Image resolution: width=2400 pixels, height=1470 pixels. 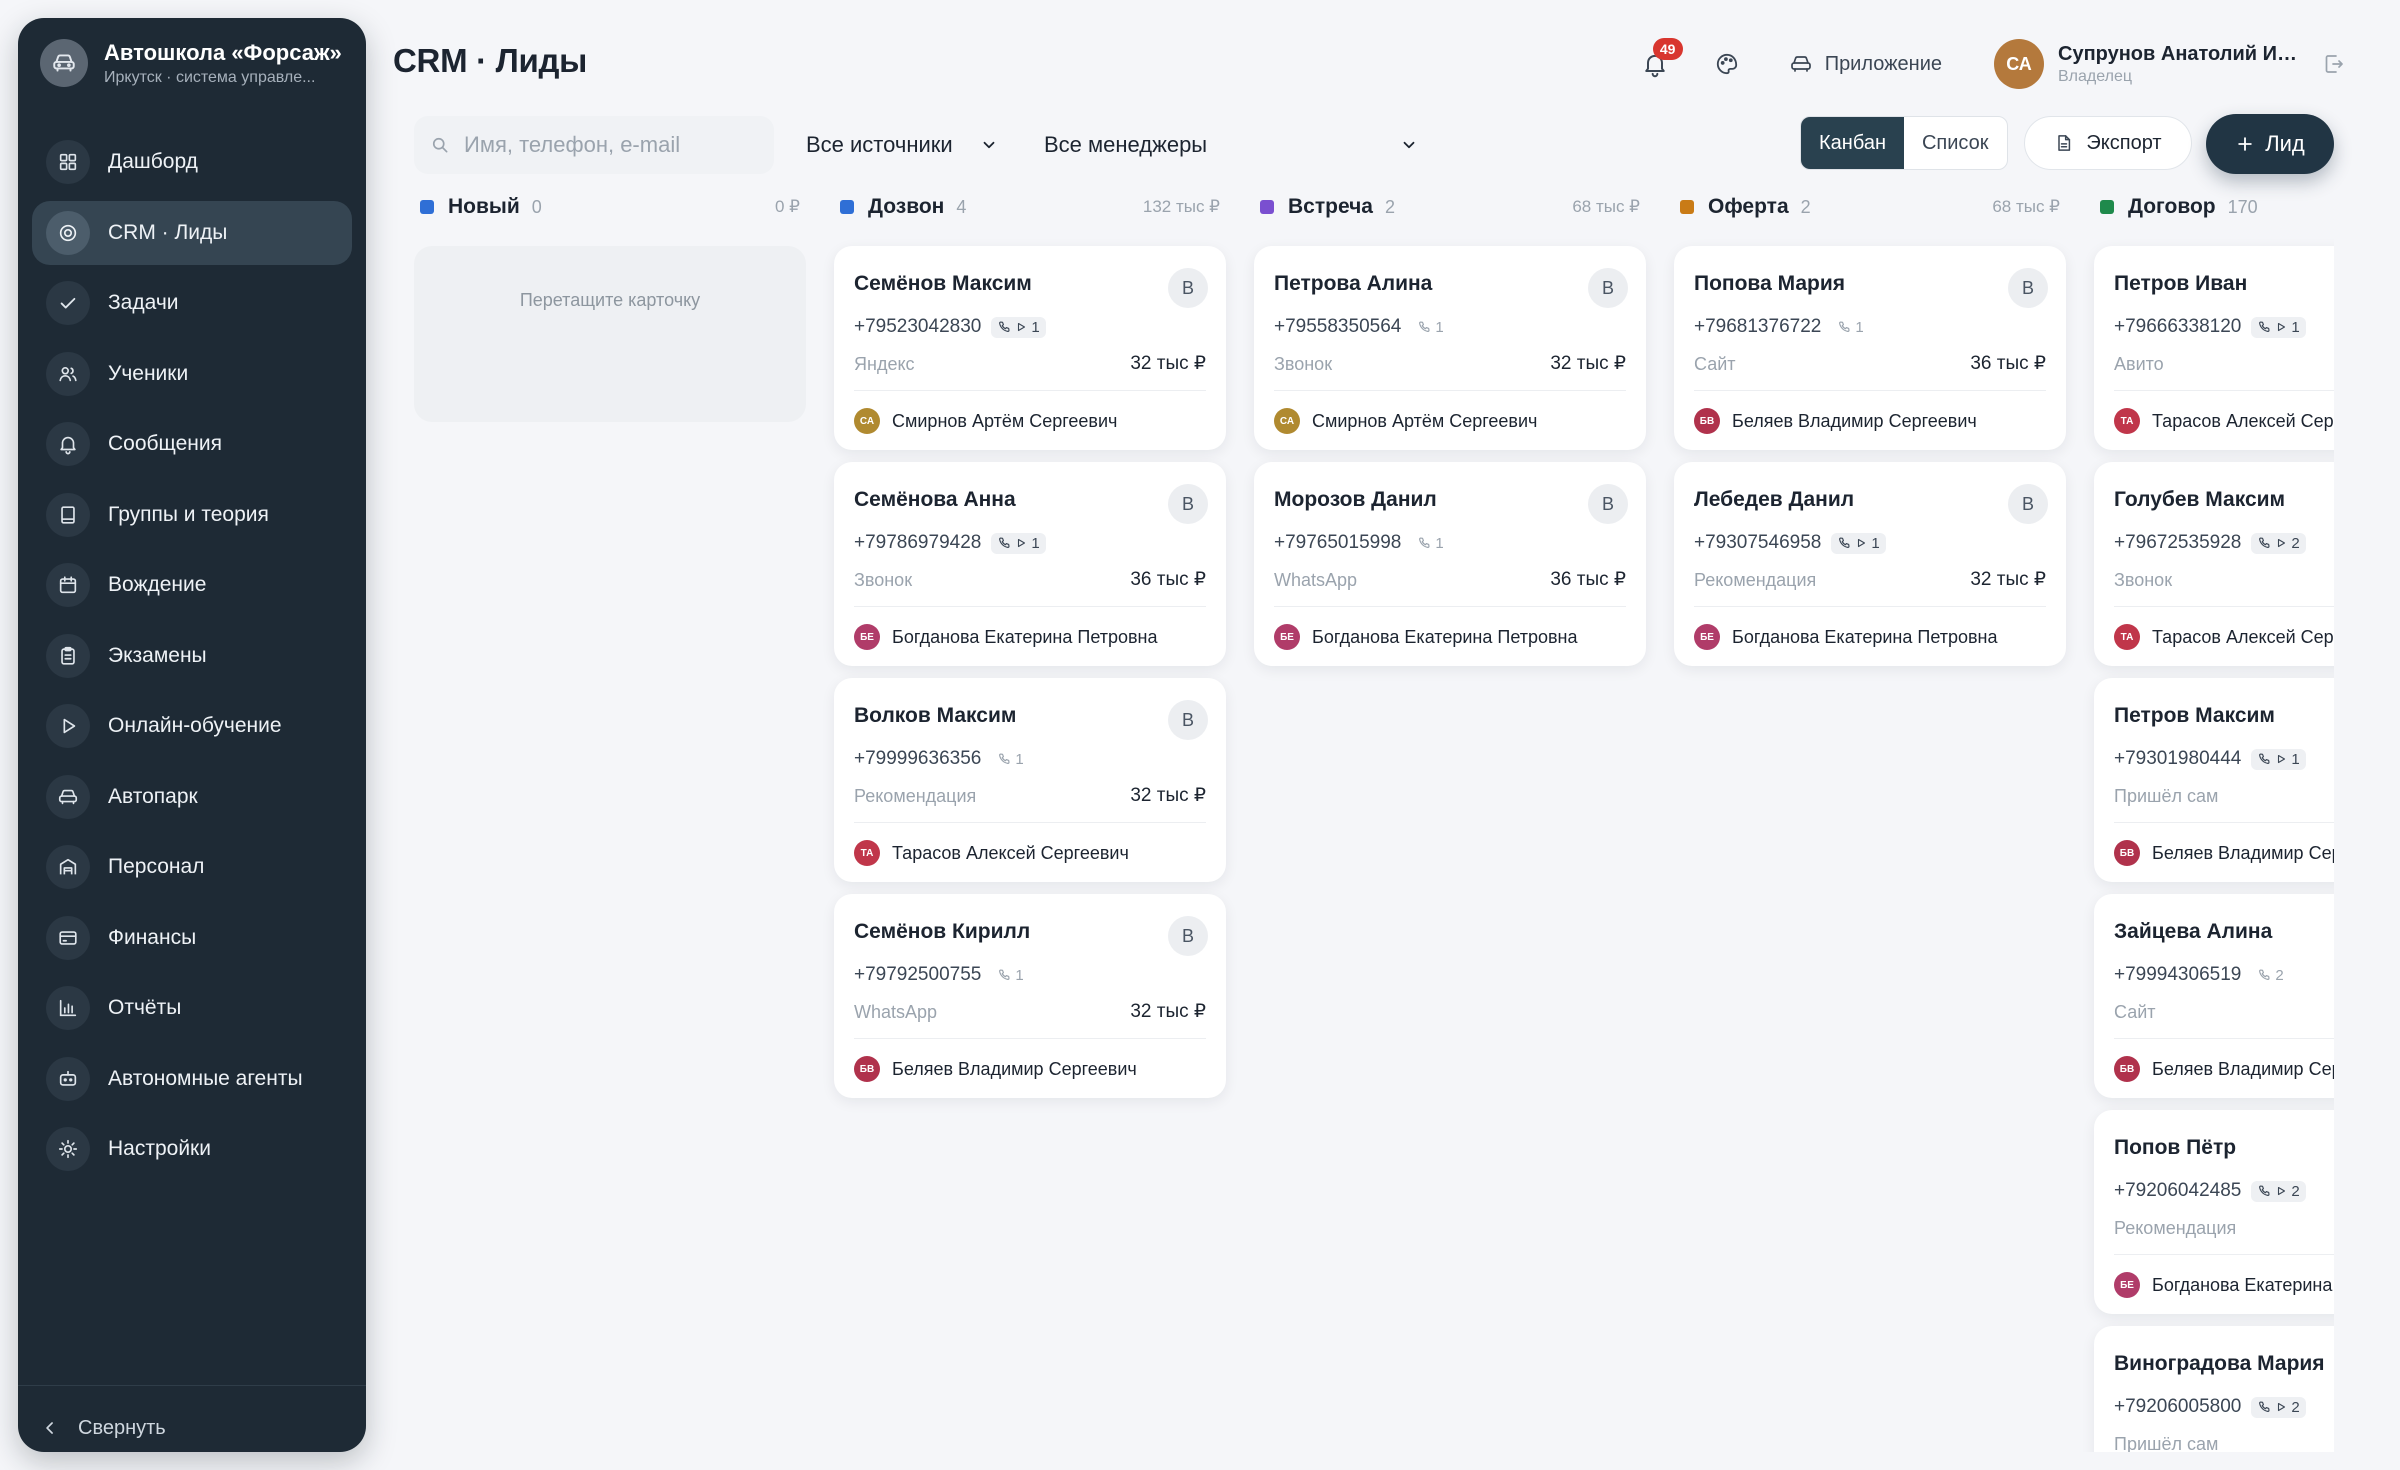 What do you see at coordinates (68, 514) in the screenshot?
I see `book-icon` at bounding box center [68, 514].